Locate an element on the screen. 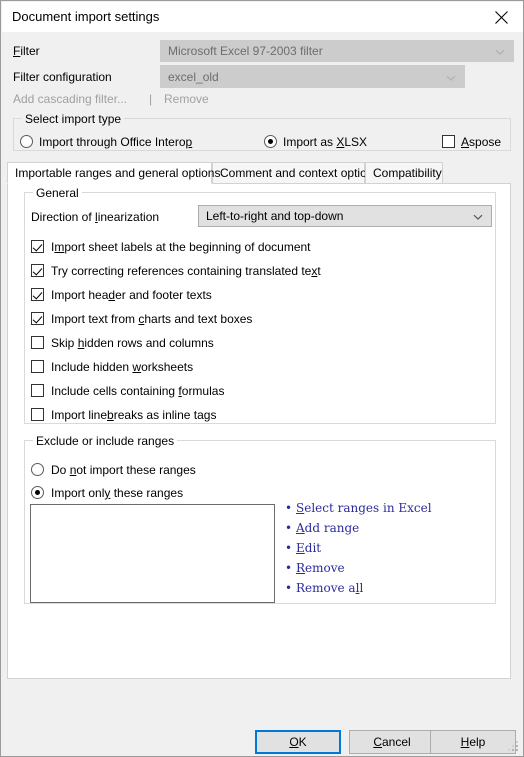 The width and height of the screenshot is (524, 757). filter-configuration-dropdown: excel_old is located at coordinates (312, 76).